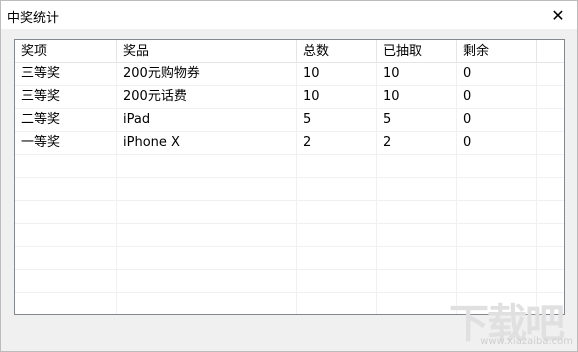 This screenshot has height=352, width=578. I want to click on column-header-prize-level: 奖项, so click(66, 51).